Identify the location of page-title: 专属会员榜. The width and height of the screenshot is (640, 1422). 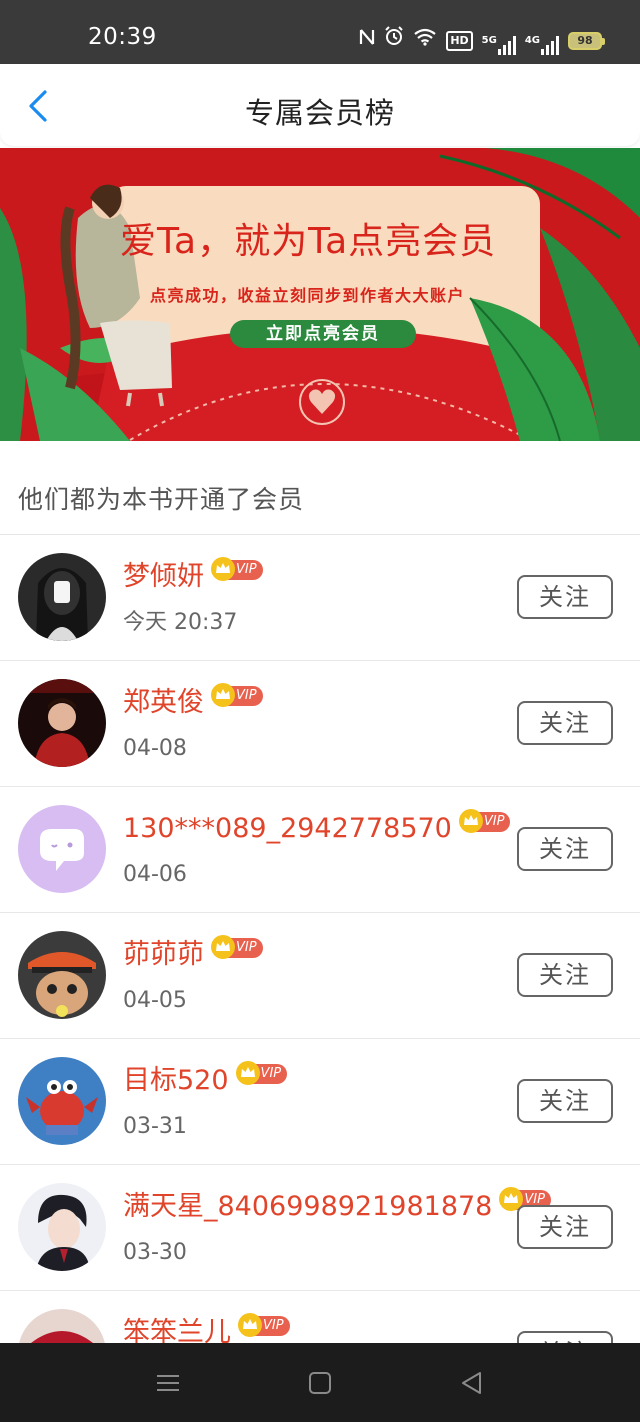
(319, 113).